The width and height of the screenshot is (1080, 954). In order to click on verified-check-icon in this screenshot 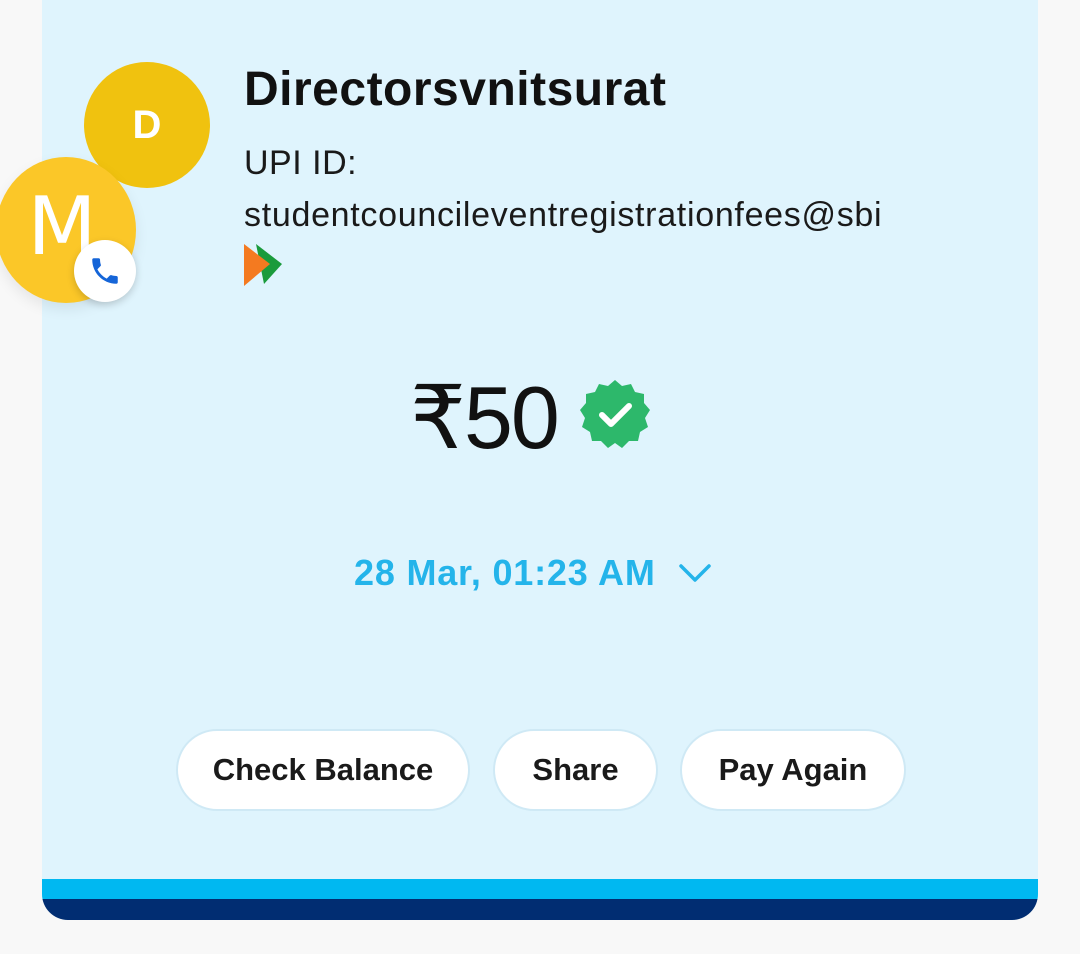, I will do `click(615, 416)`.